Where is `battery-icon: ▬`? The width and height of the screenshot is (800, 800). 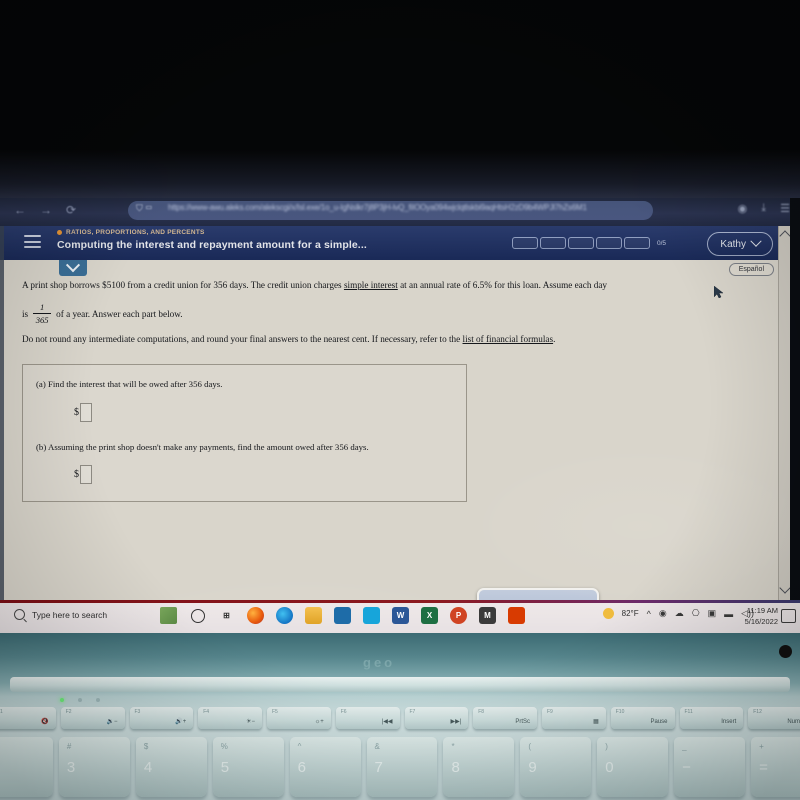
battery-icon: ▬ is located at coordinates (728, 614).